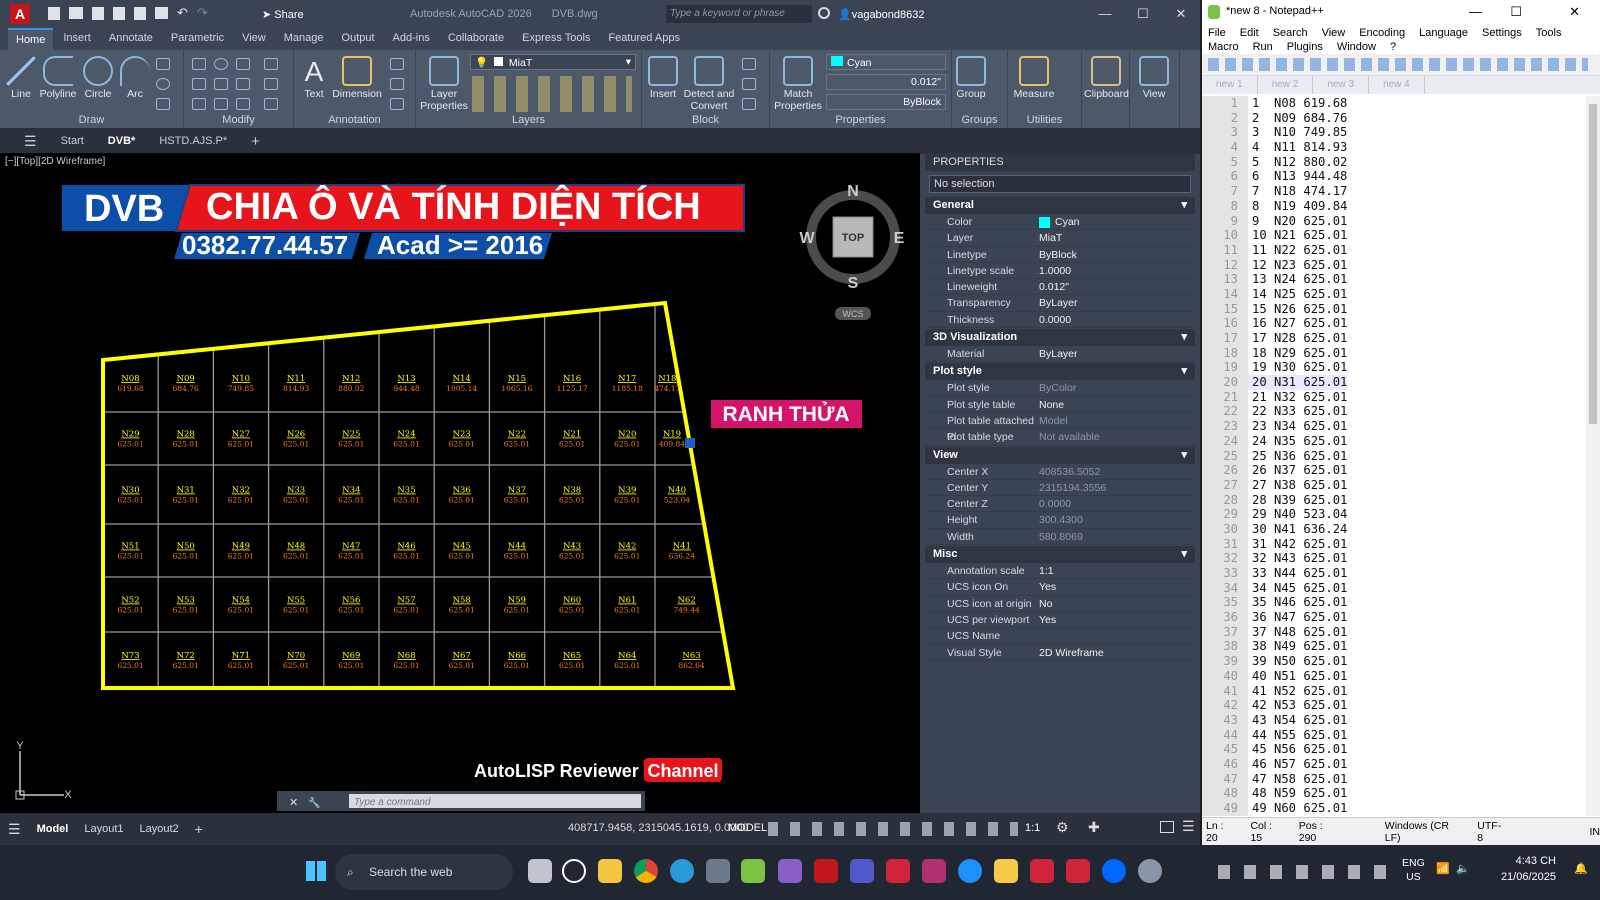  What do you see at coordinates (1060, 255) in the screenshot?
I see `property-row: Linetype ByBlock` at bounding box center [1060, 255].